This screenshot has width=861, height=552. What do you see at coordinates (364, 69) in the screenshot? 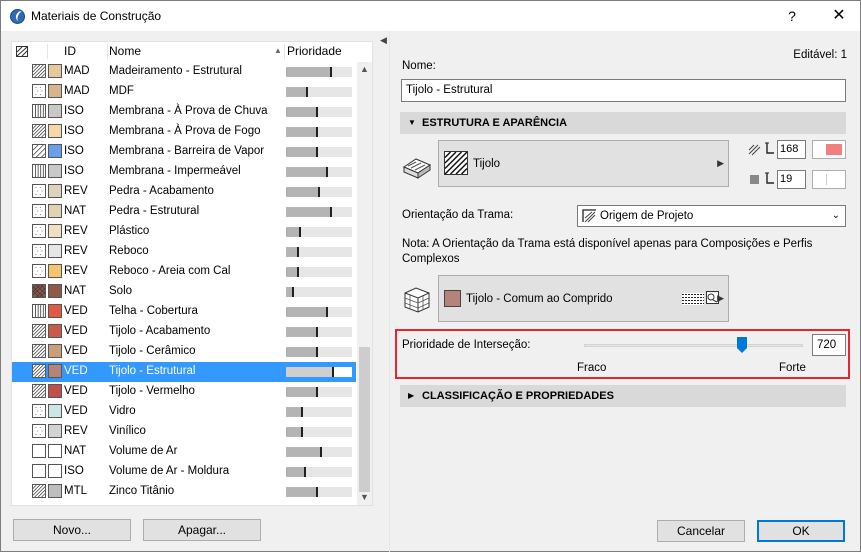
I see `scroll-up-icon: ▲` at bounding box center [364, 69].